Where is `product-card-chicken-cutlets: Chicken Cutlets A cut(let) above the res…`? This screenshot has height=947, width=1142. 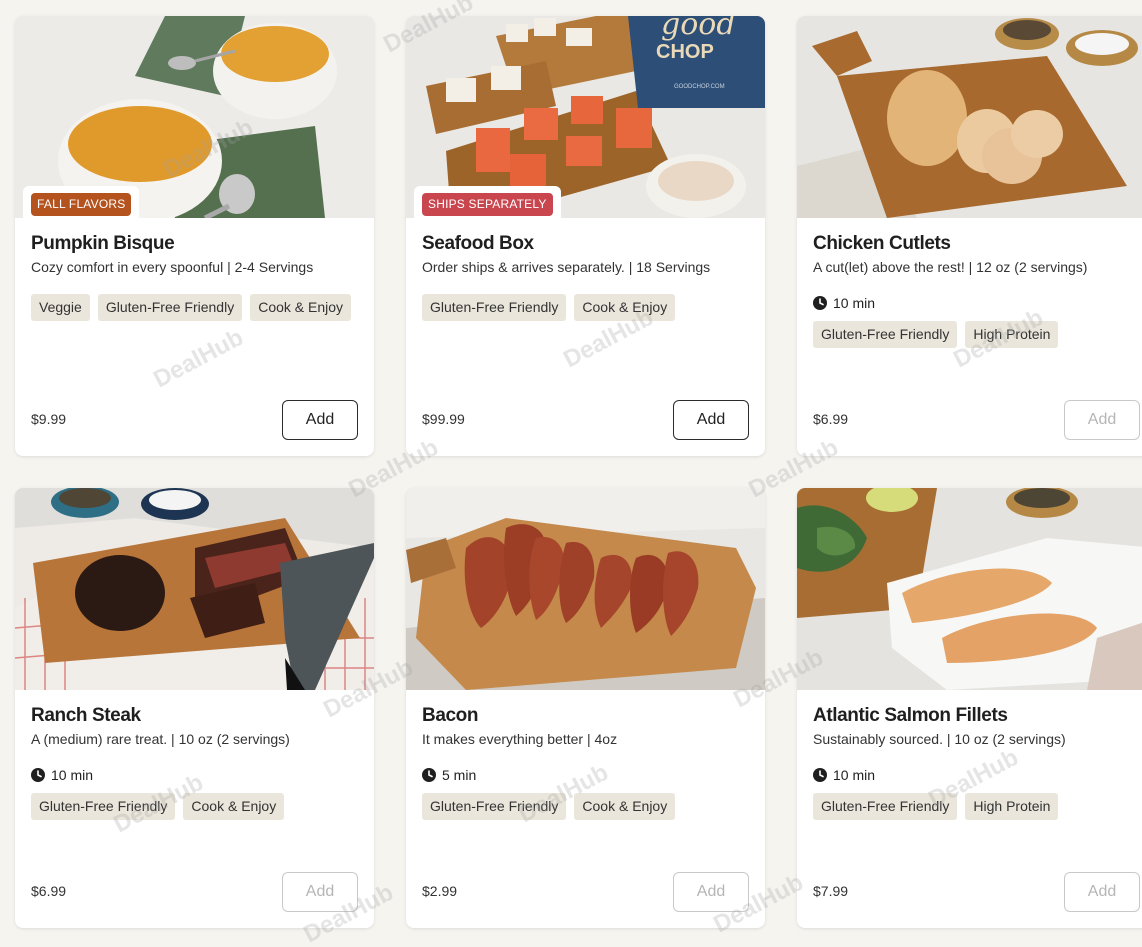
product-card-chicken-cutlets: Chicken Cutlets A cut(let) above the res… is located at coordinates (969, 236).